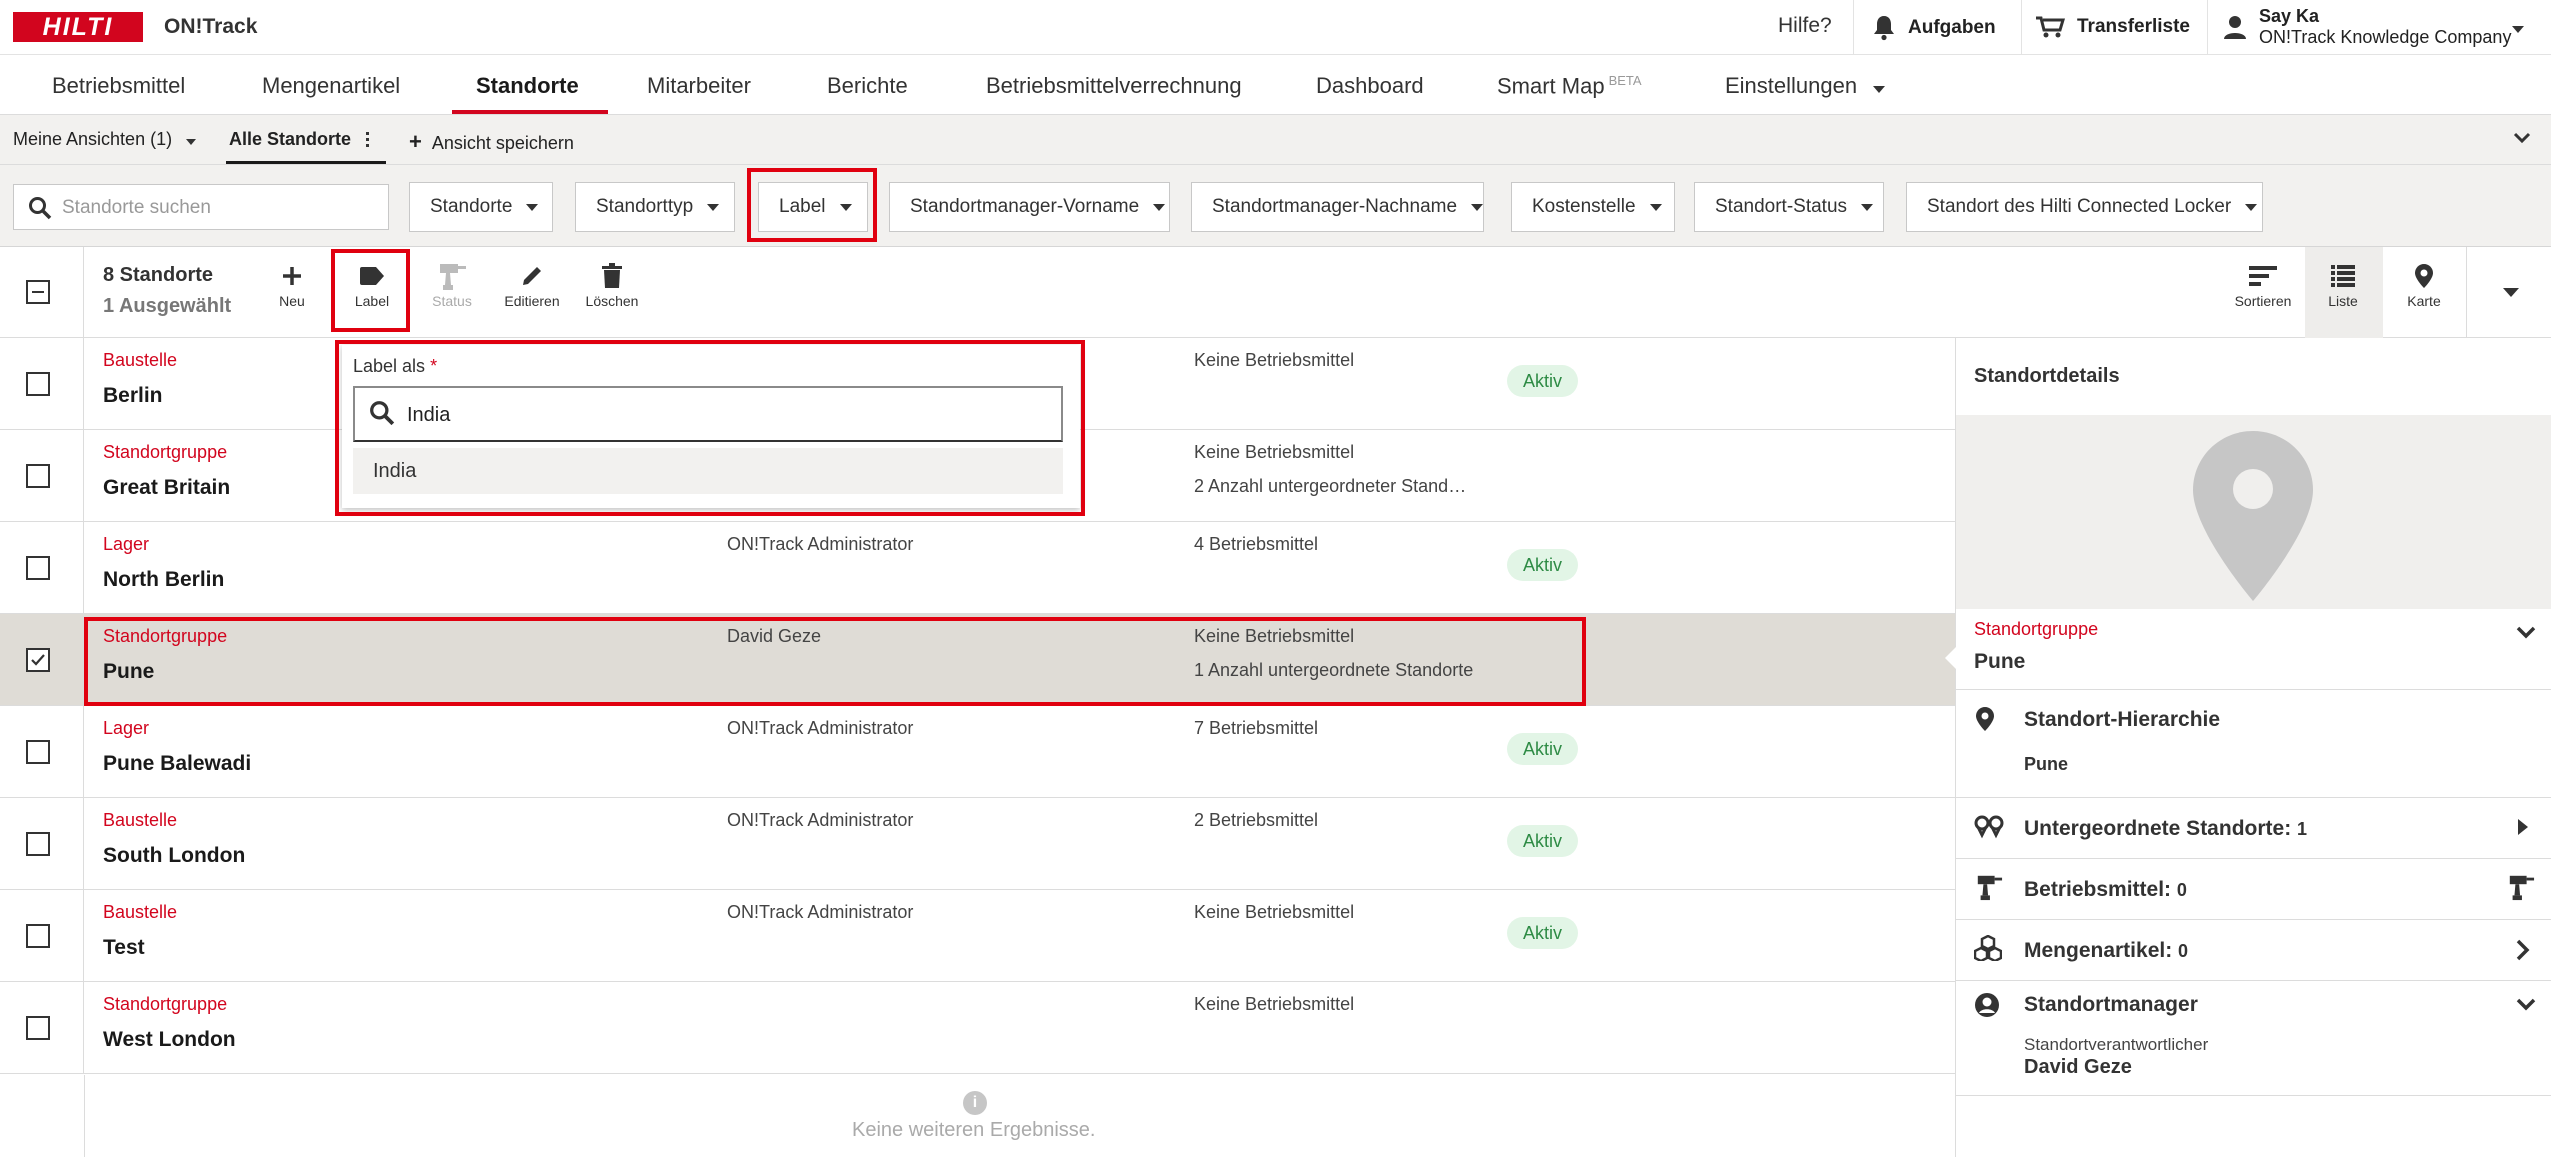 The image size is (2551, 1157). I want to click on my-views-dropdown: Meine Ansichten (1), so click(105, 139).